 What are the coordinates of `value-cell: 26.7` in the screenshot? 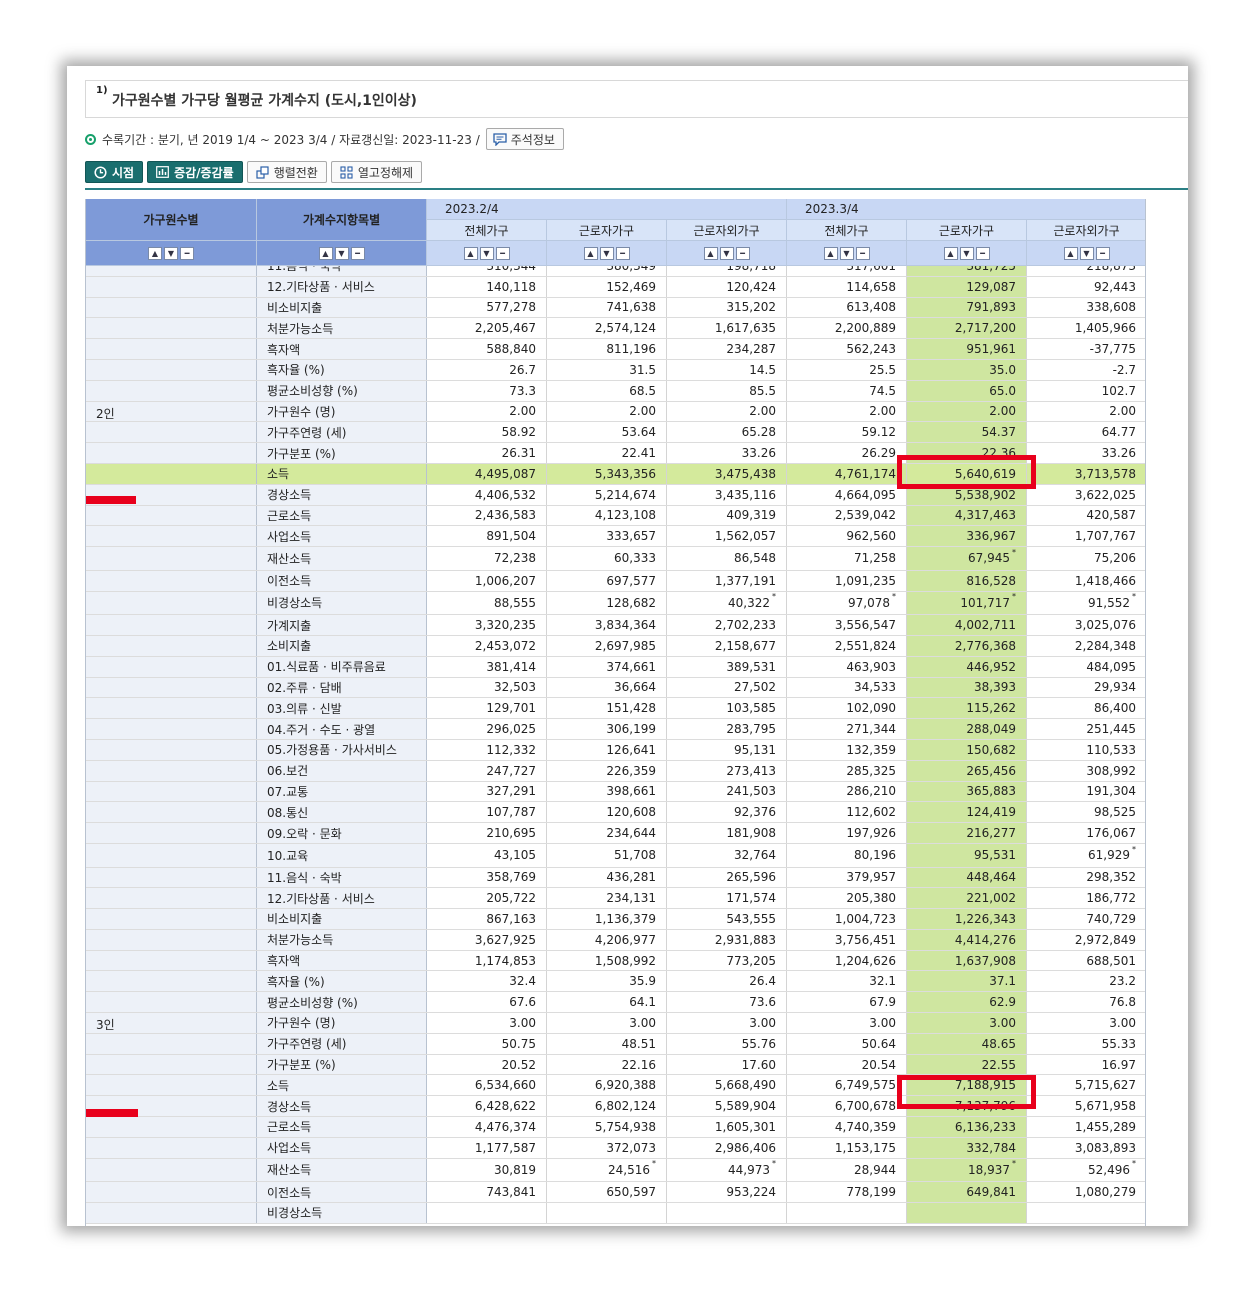 It's located at (487, 369).